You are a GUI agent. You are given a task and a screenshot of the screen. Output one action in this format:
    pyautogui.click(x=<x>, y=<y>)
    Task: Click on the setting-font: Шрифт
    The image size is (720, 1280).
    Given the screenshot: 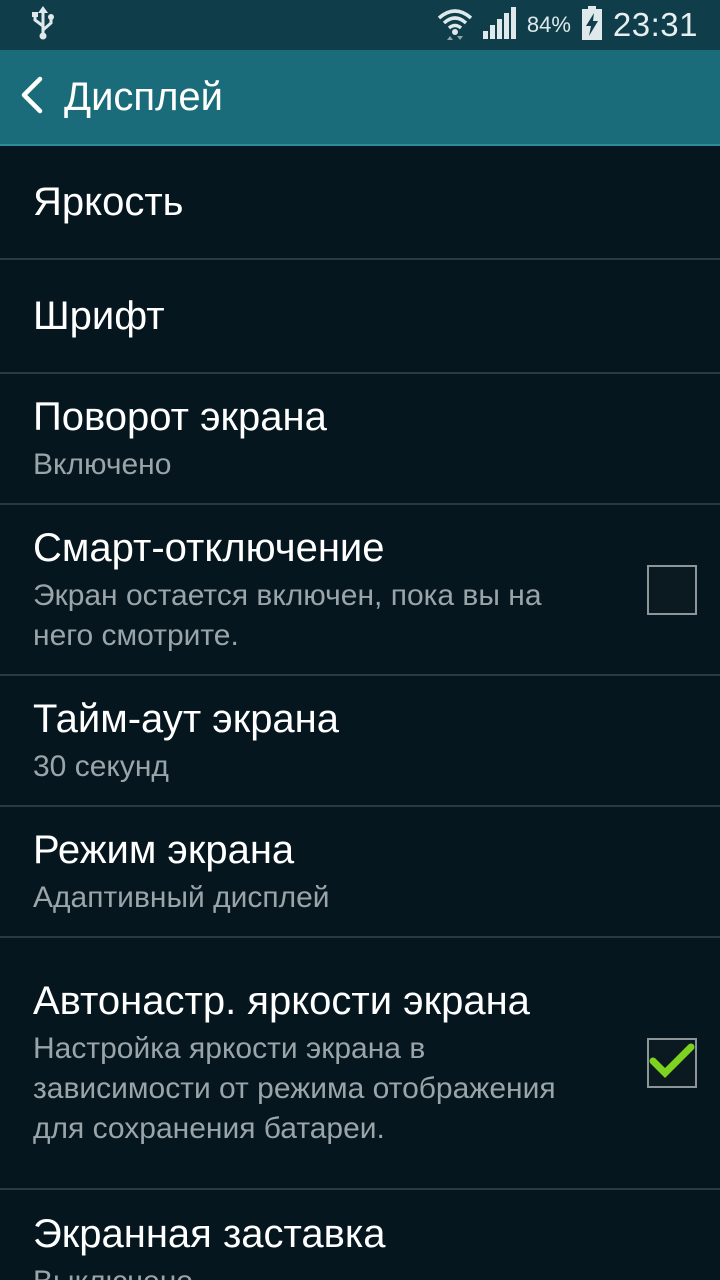 What is the action you would take?
    pyautogui.click(x=360, y=317)
    